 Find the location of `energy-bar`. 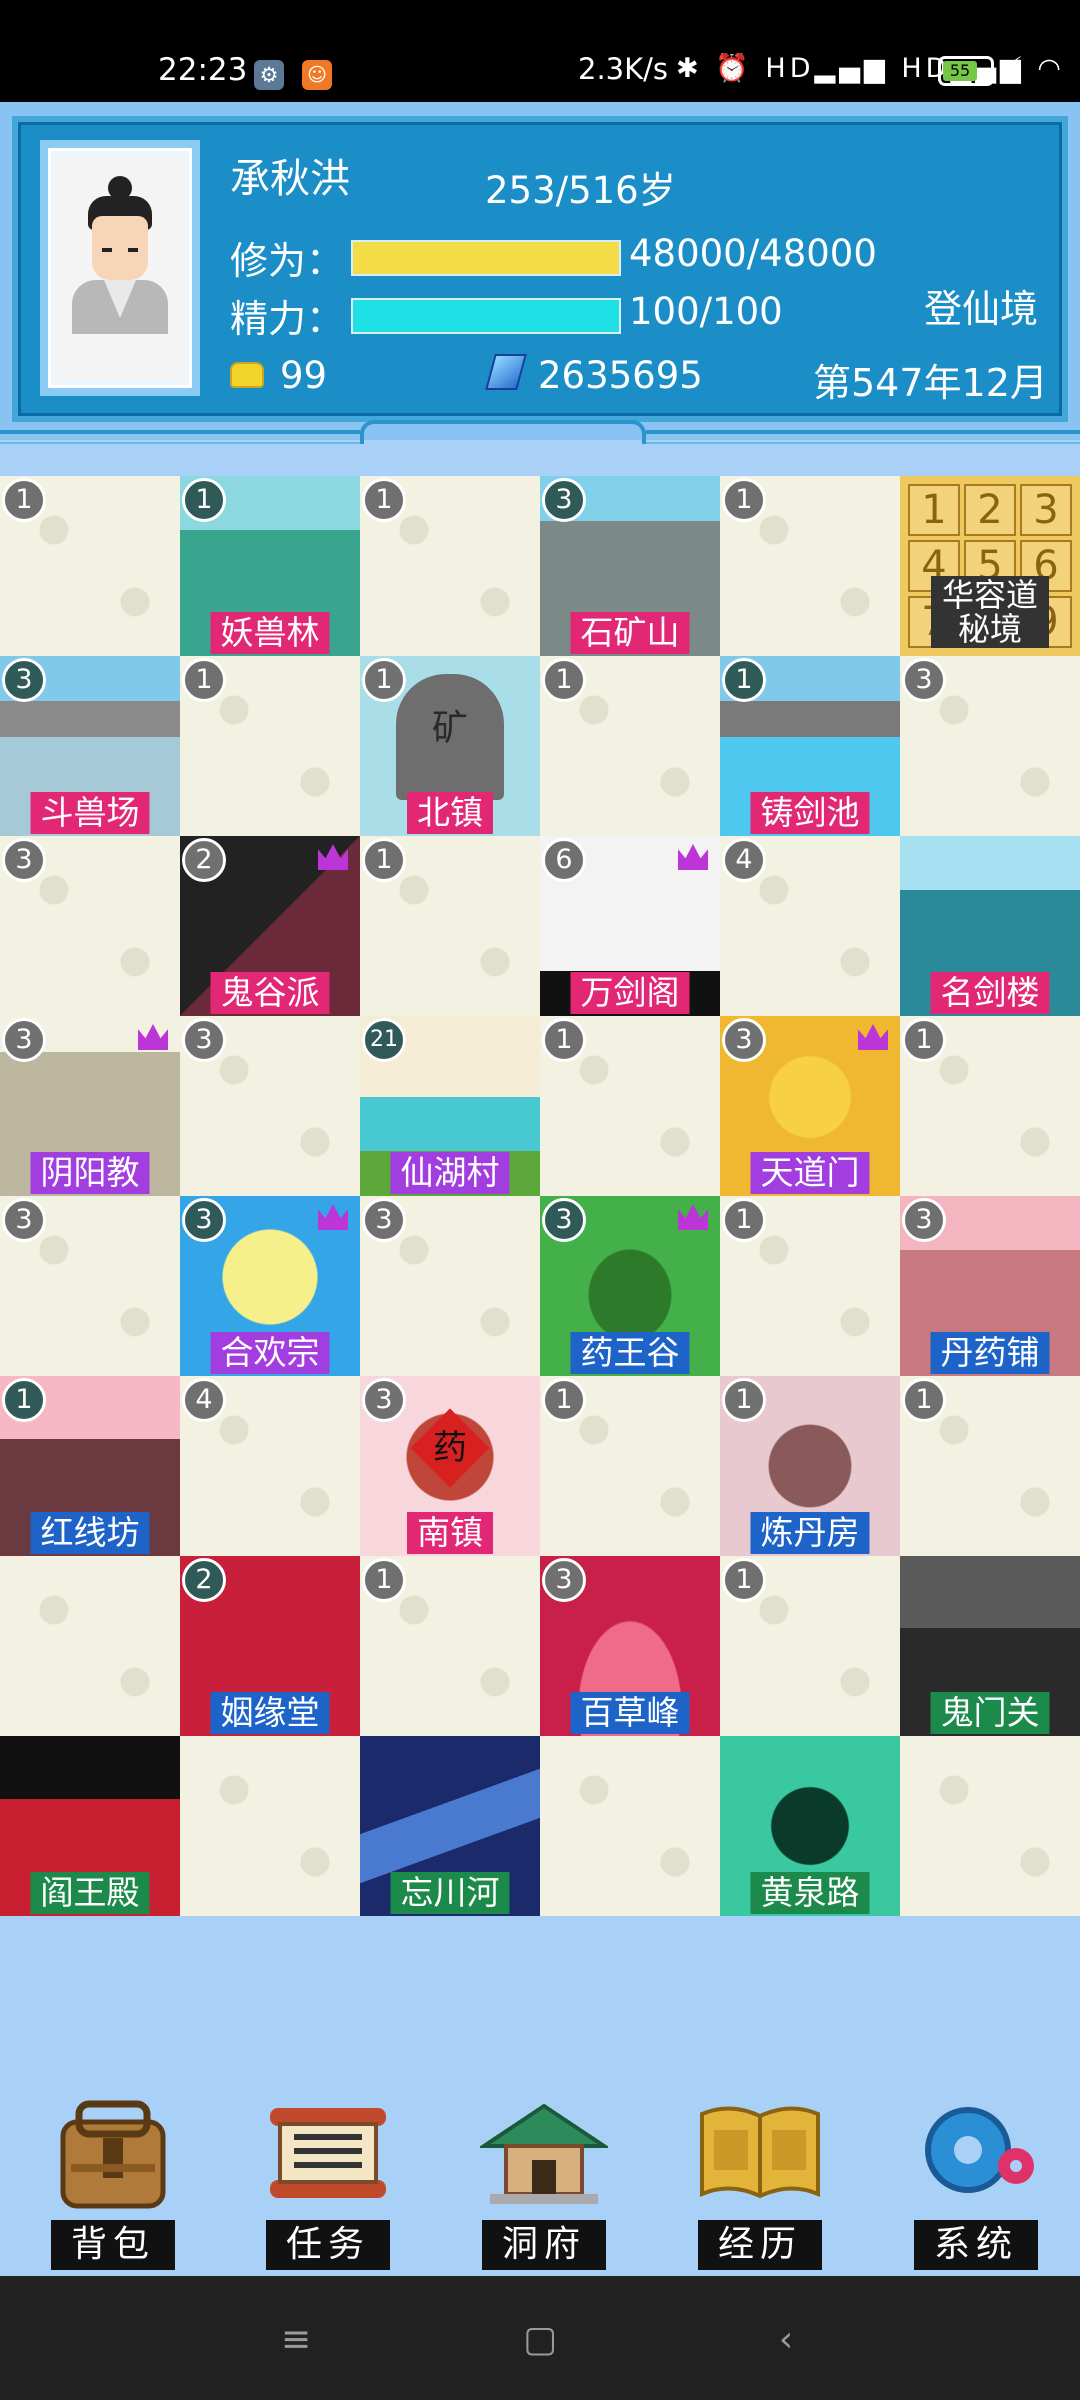

energy-bar is located at coordinates (486, 316).